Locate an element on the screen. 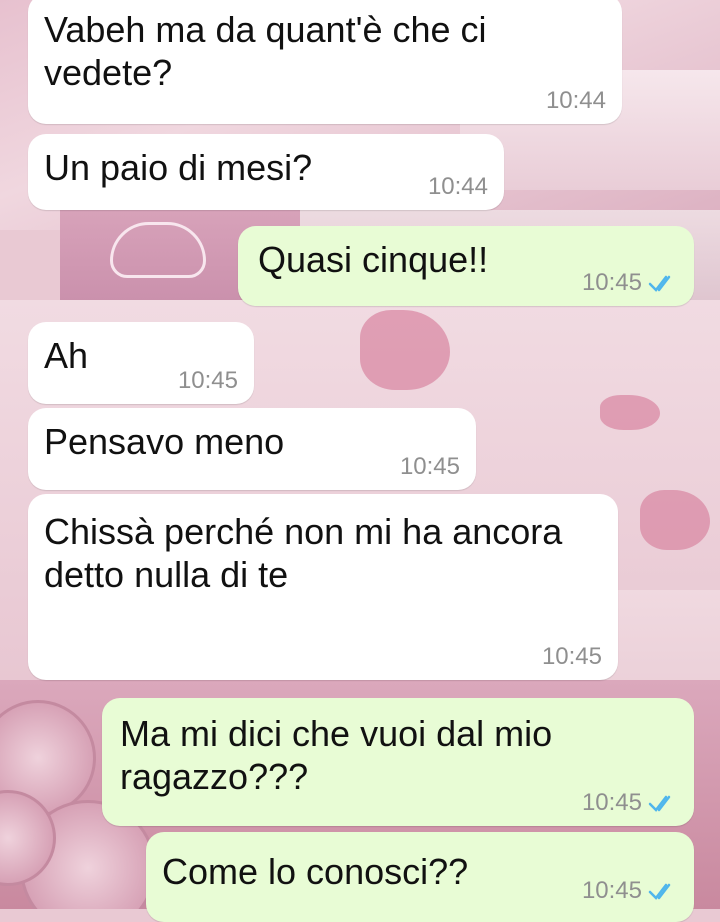 This screenshot has width=720, height=922. incoming-message: Vabeh ma da quant'è che ci vedete? 10:44 is located at coordinates (325, 62).